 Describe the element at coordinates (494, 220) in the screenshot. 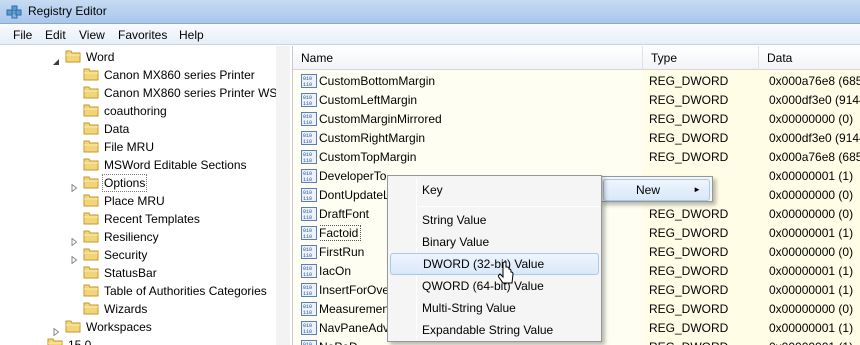

I see `menu-item-new-value: String Value` at that location.